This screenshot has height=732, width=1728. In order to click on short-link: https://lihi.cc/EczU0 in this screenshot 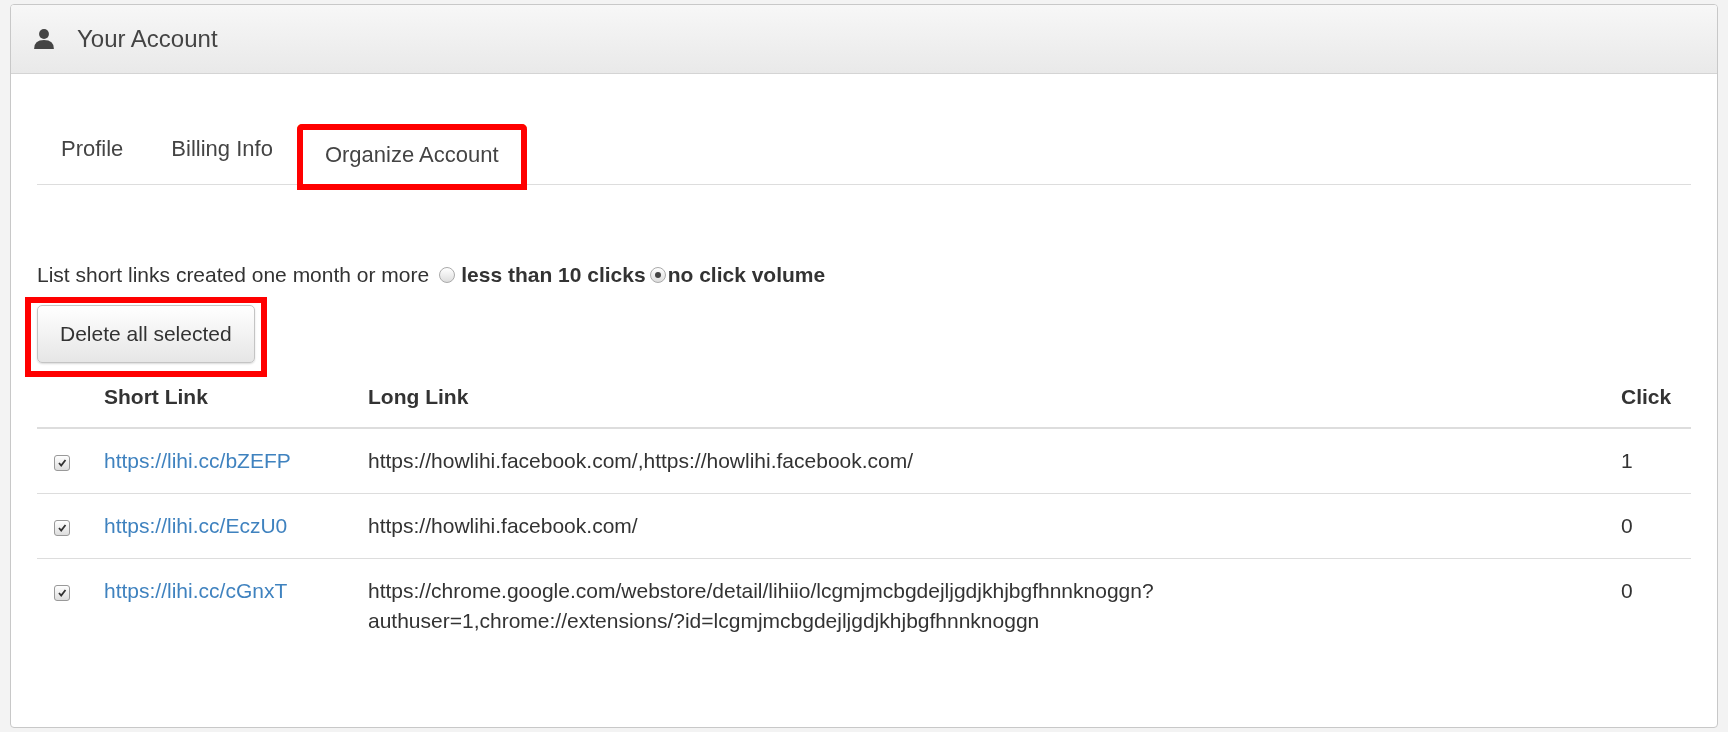, I will do `click(196, 525)`.